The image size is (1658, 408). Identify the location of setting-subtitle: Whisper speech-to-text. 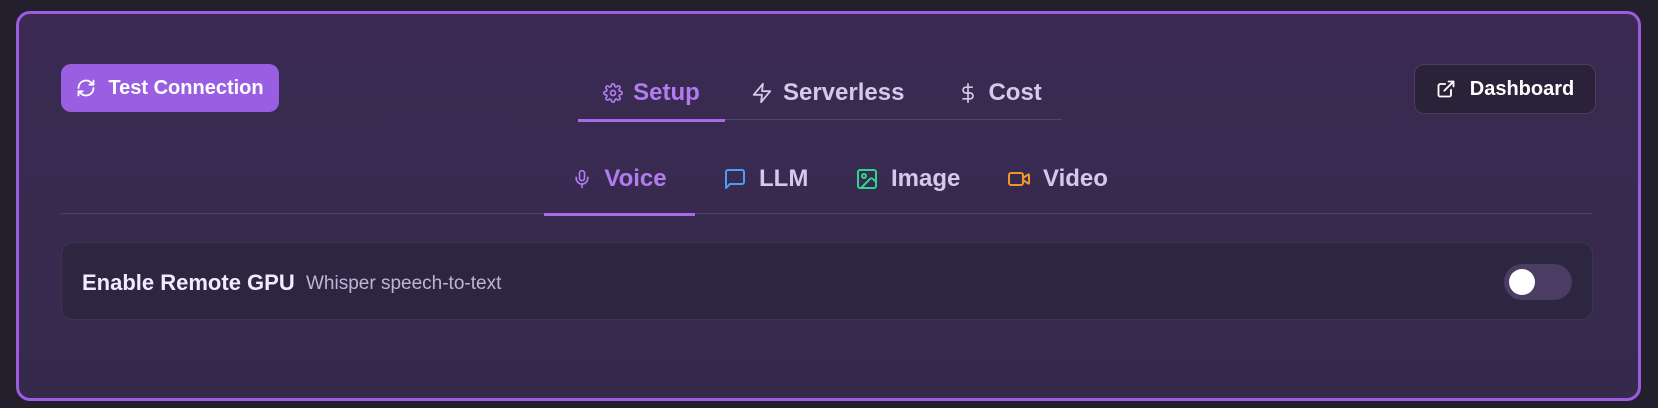
(404, 283).